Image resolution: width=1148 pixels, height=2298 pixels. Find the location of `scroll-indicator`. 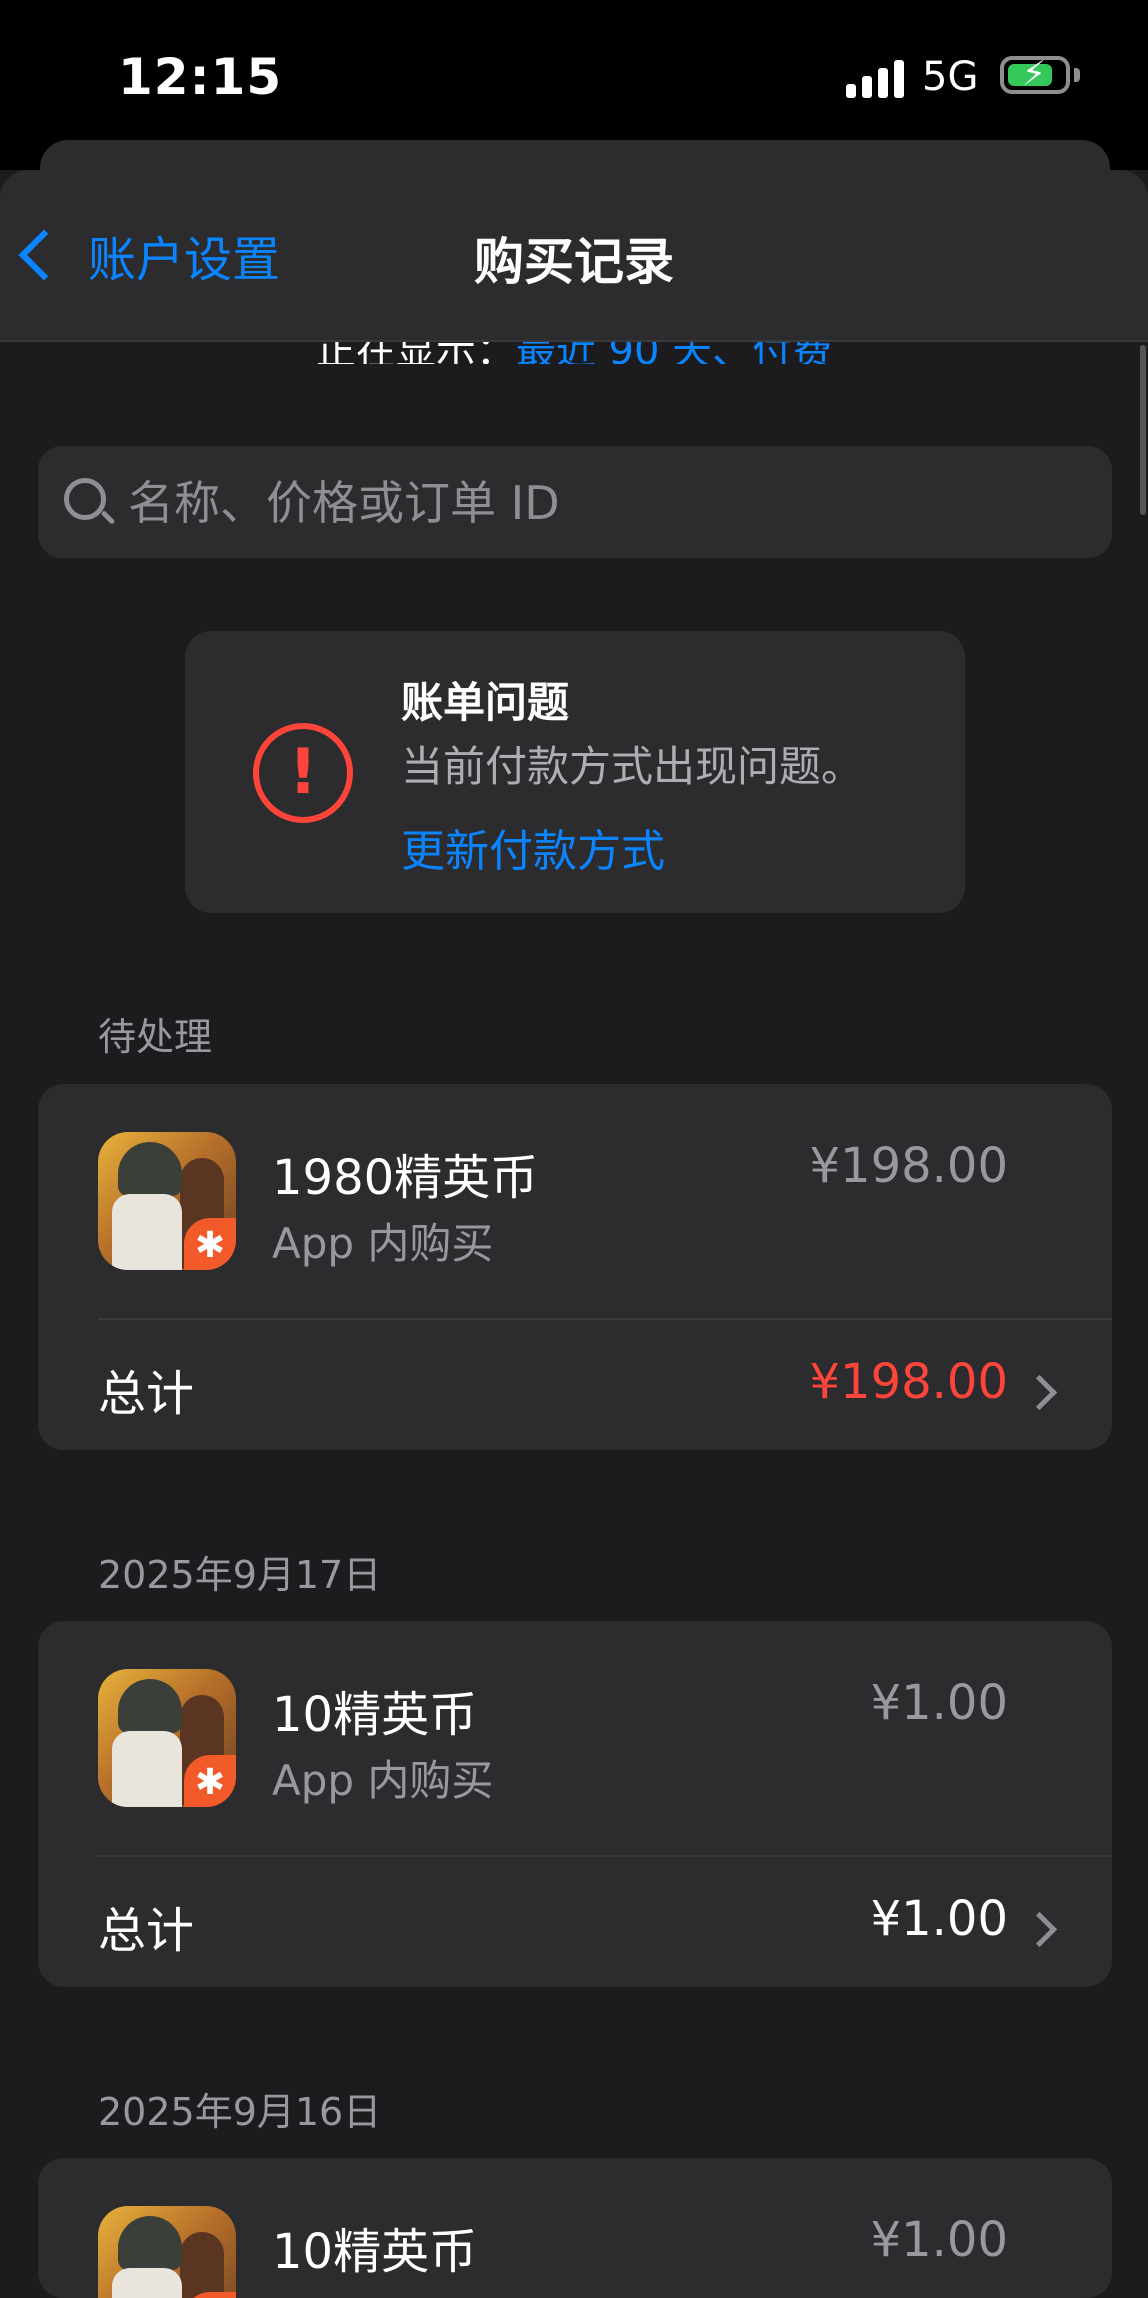

scroll-indicator is located at coordinates (1143, 430).